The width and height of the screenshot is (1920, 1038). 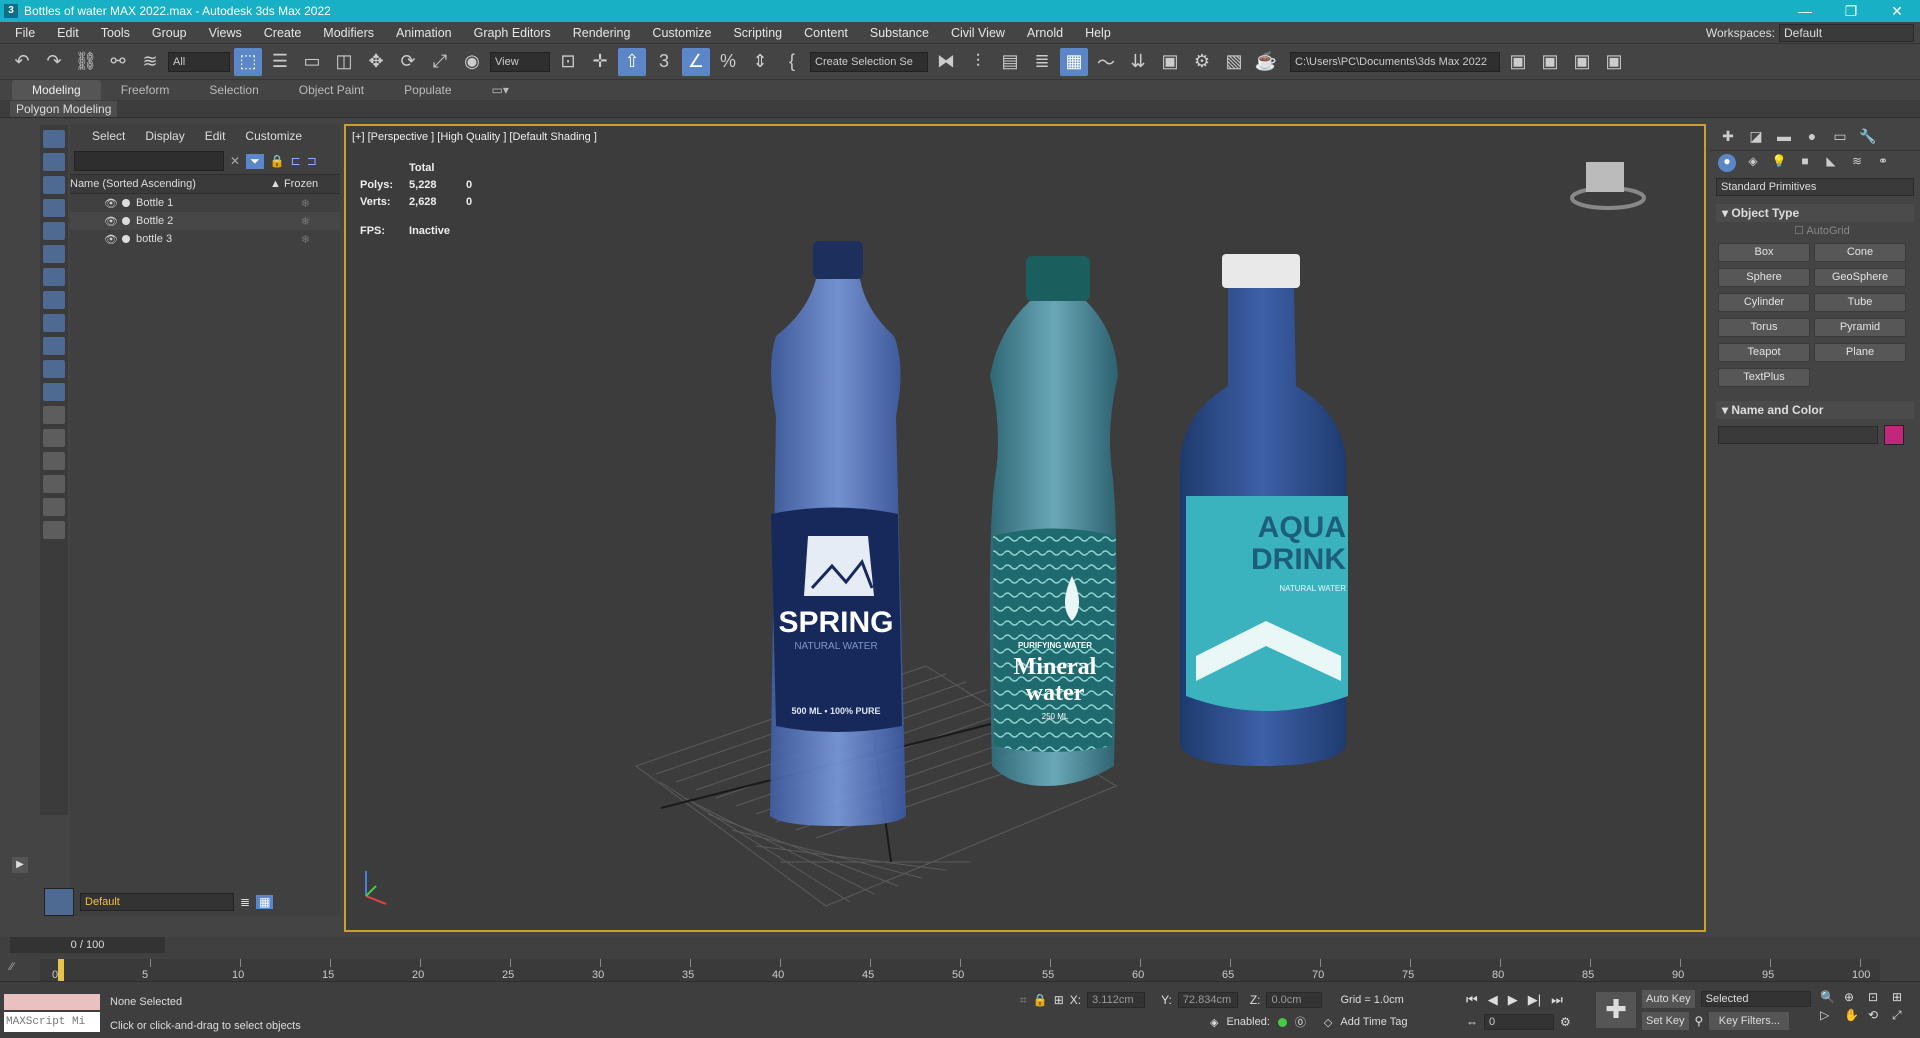 What do you see at coordinates (1582, 62) in the screenshot?
I see `project-icon-3: ▣` at bounding box center [1582, 62].